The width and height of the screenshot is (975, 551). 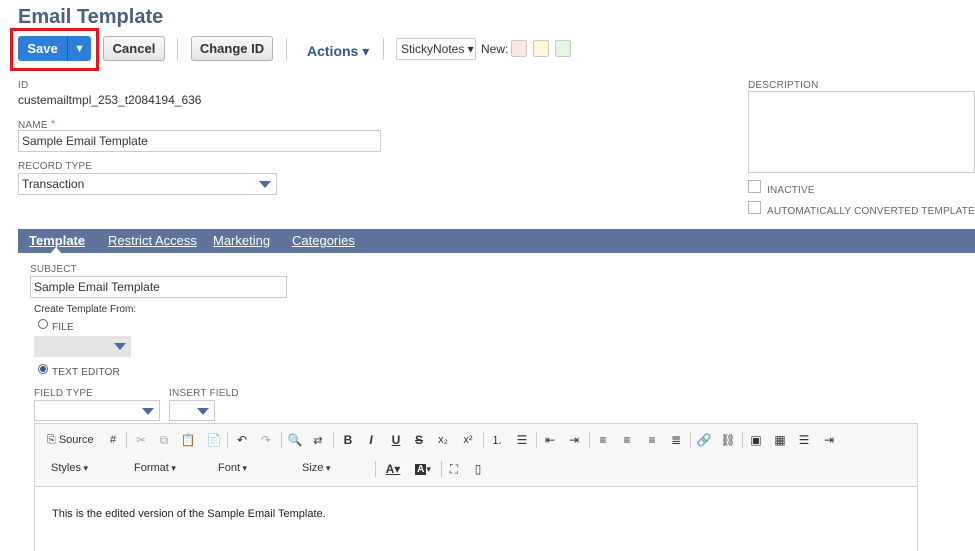 What do you see at coordinates (192, 410) in the screenshot?
I see `insert-field-select` at bounding box center [192, 410].